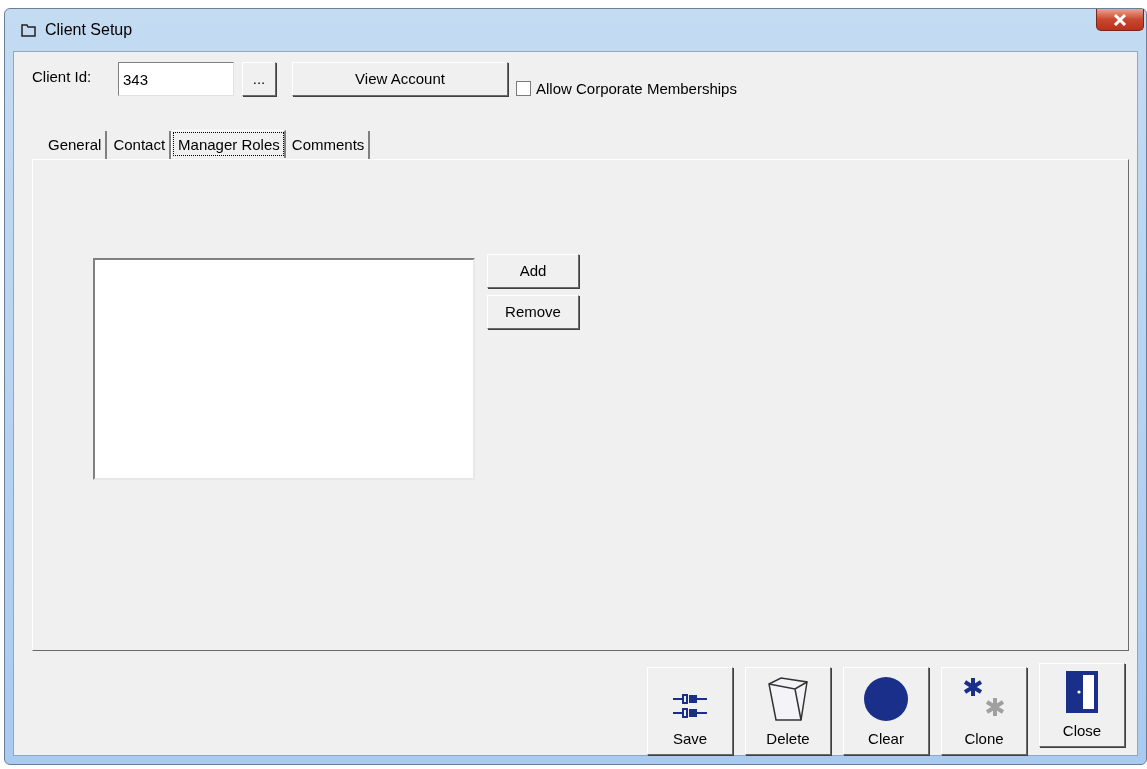 The image size is (1147, 769). What do you see at coordinates (228, 143) in the screenshot?
I see `tab: Manager Roles` at bounding box center [228, 143].